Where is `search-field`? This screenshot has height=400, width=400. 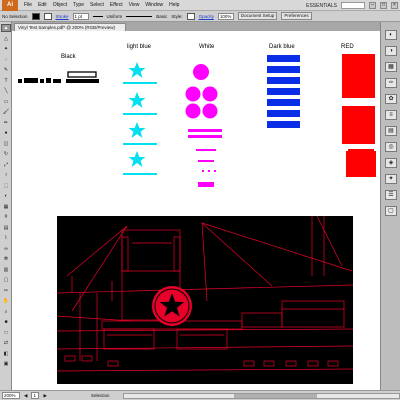 search-field is located at coordinates (353, 5).